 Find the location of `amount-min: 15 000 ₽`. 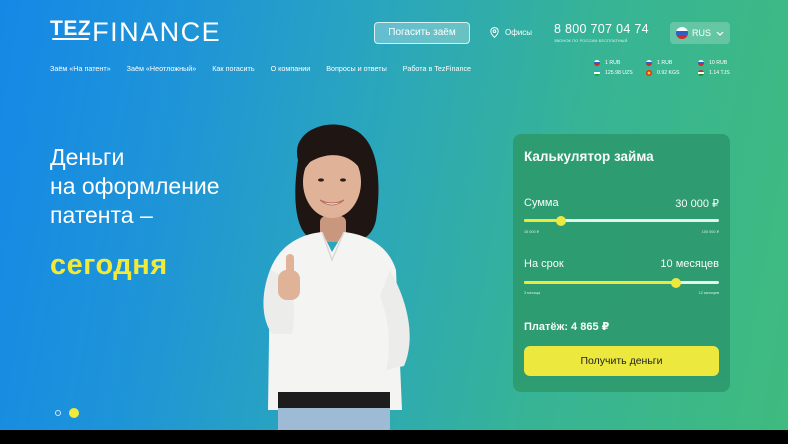

amount-min: 15 000 ₽ is located at coordinates (532, 232).